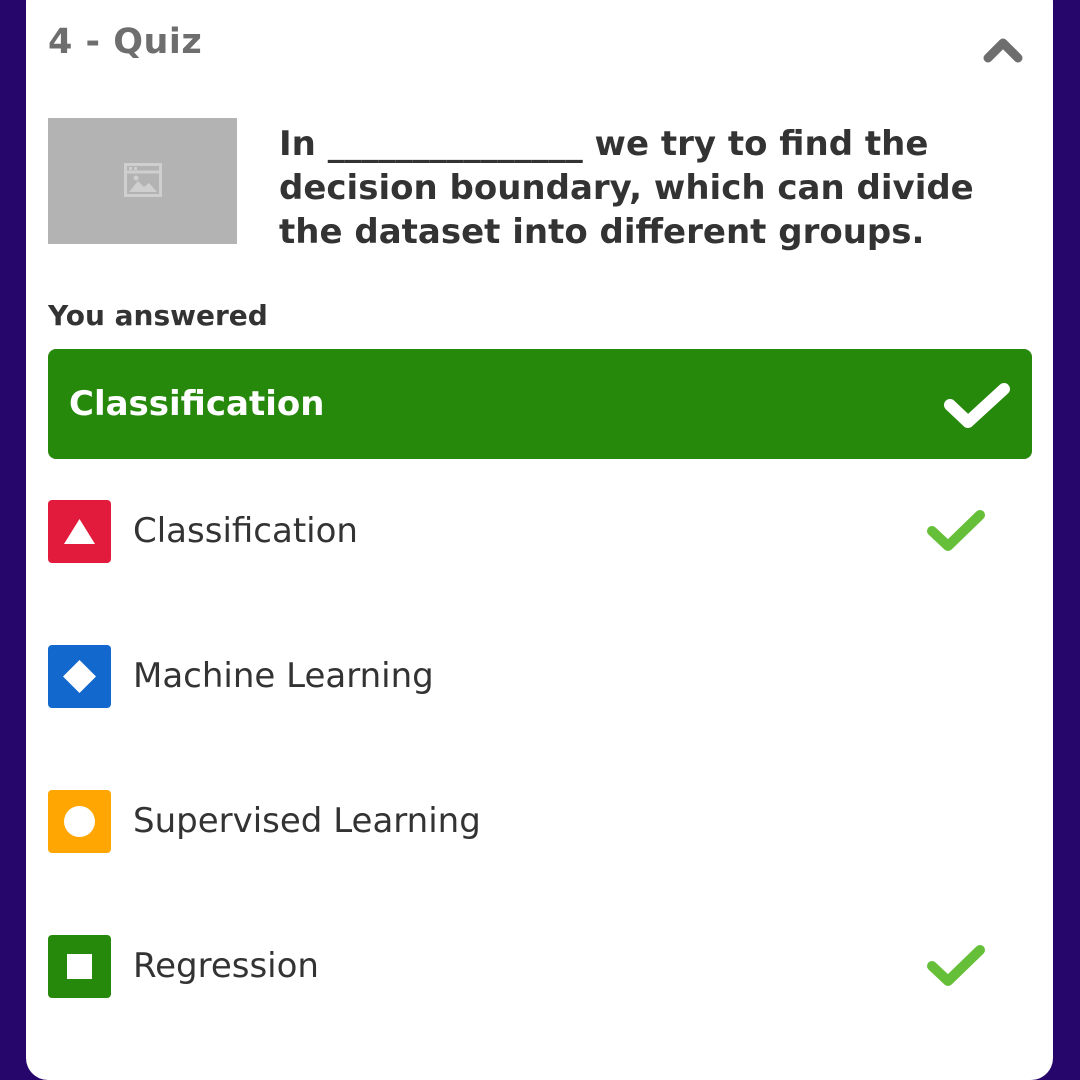 Image resolution: width=1080 pixels, height=1080 pixels. I want to click on option-label: Regression, so click(226, 966).